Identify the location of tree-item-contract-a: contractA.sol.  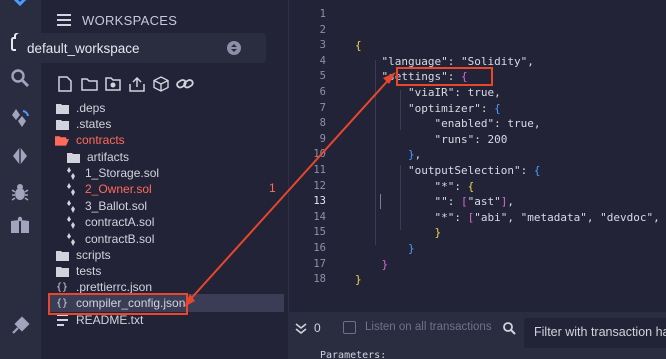
(109, 222).